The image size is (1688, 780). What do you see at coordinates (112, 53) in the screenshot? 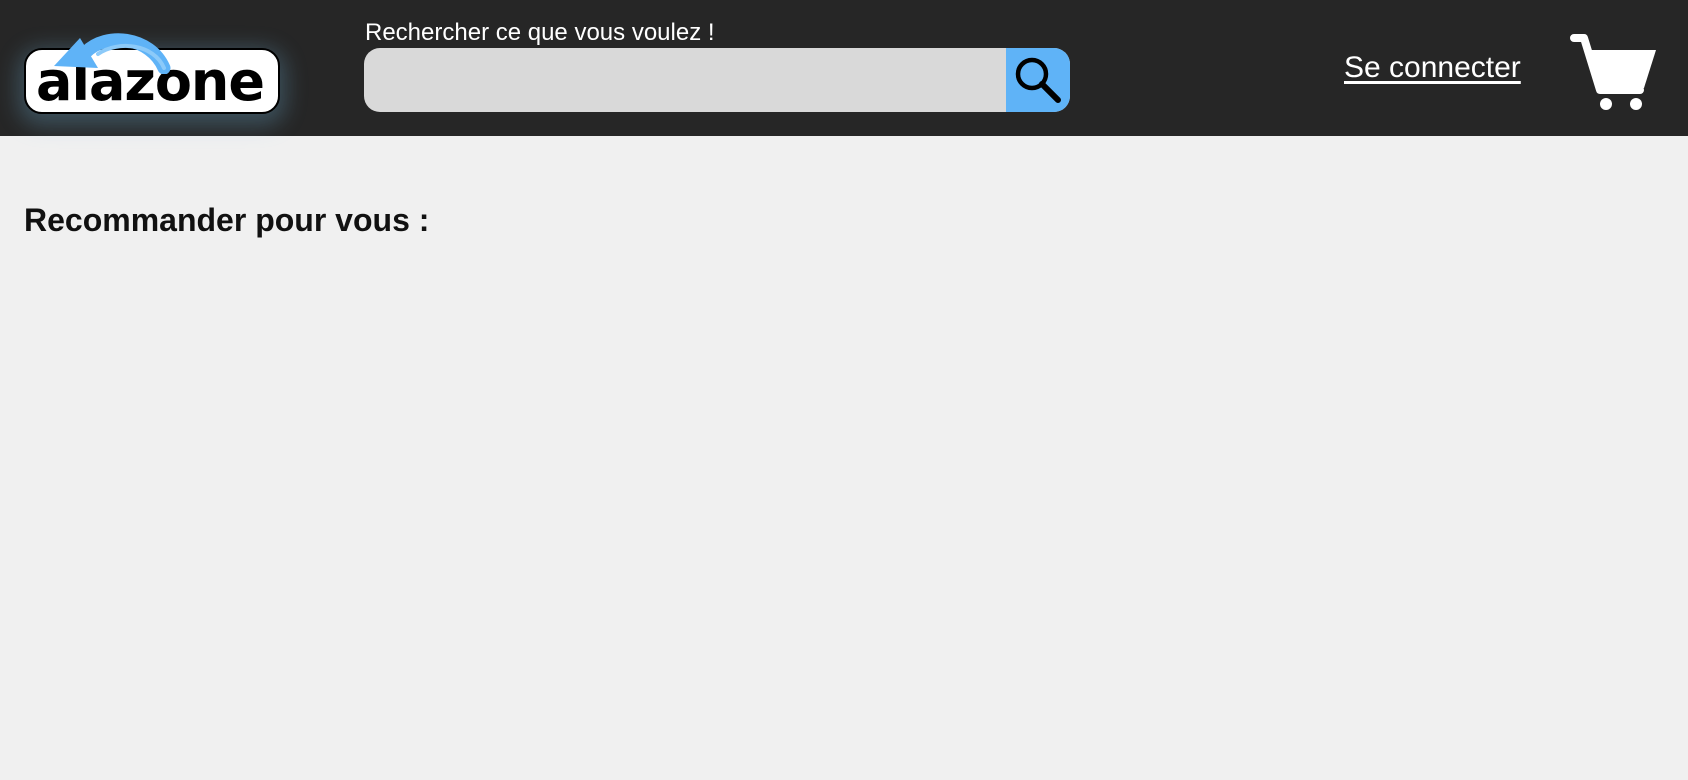
I see `curved-arrow-icon` at bounding box center [112, 53].